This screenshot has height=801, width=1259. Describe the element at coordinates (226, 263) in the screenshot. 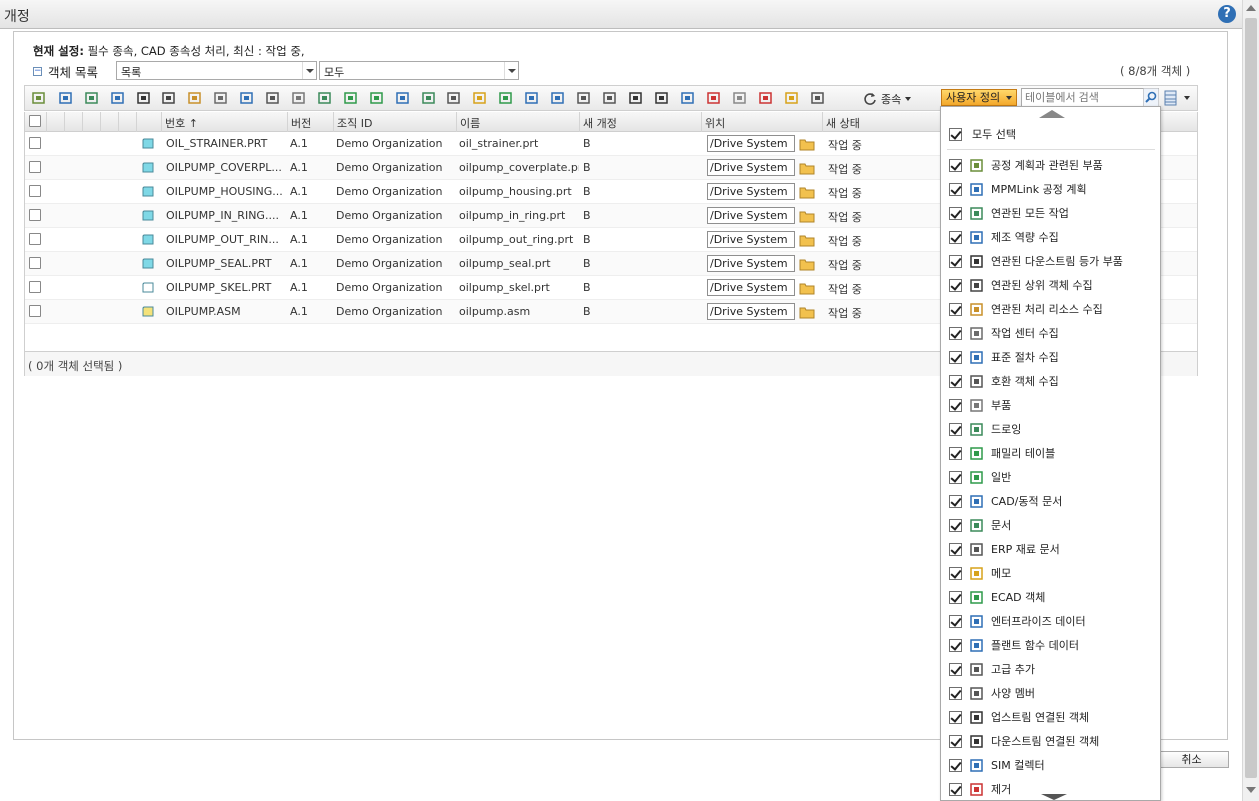

I see `cell-number: OILPUMP_SEAL.PRT` at that location.